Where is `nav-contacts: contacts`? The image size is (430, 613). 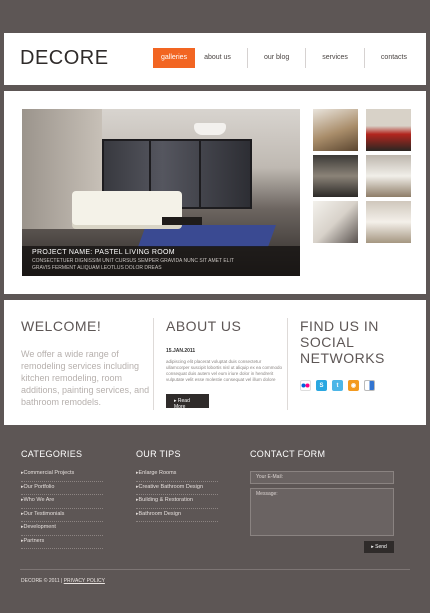 nav-contacts: contacts is located at coordinates (394, 58).